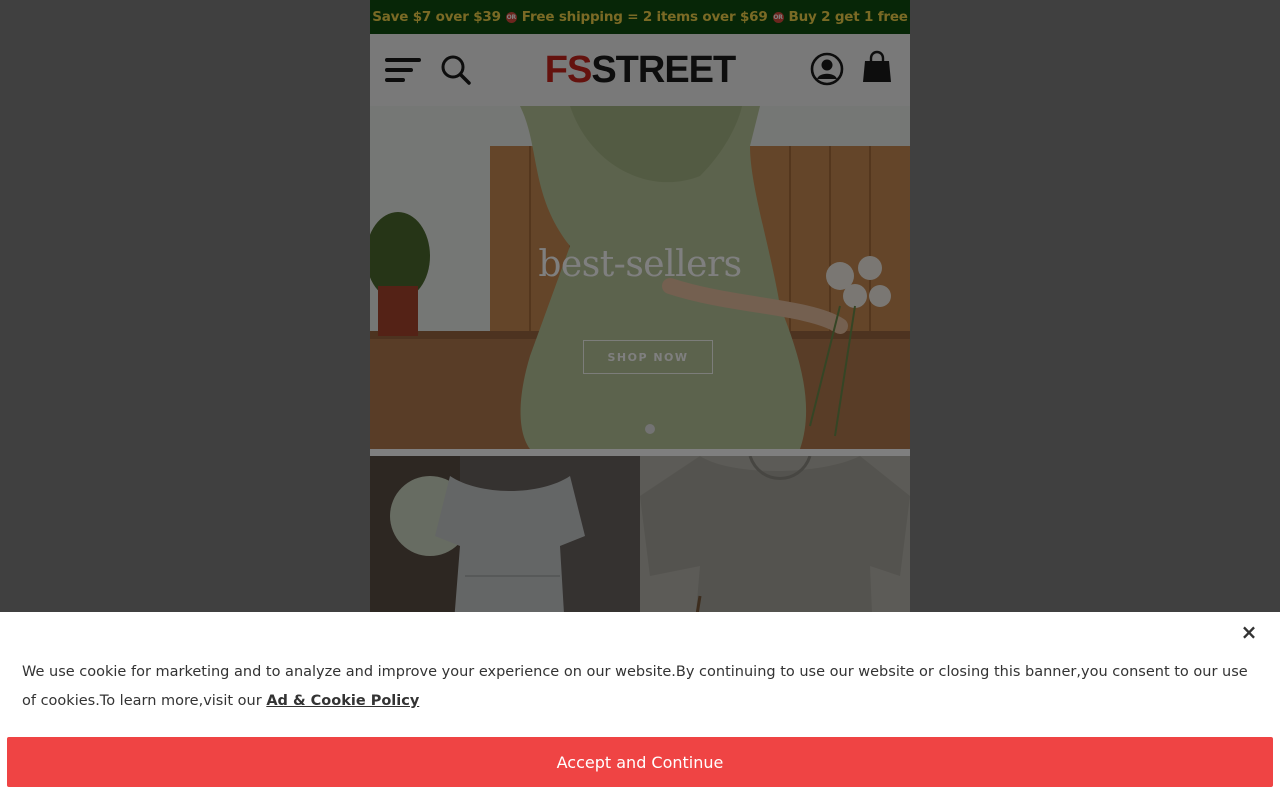 The height and width of the screenshot is (800, 1280). Describe the element at coordinates (827, 71) in the screenshot. I see `account-icon` at that location.